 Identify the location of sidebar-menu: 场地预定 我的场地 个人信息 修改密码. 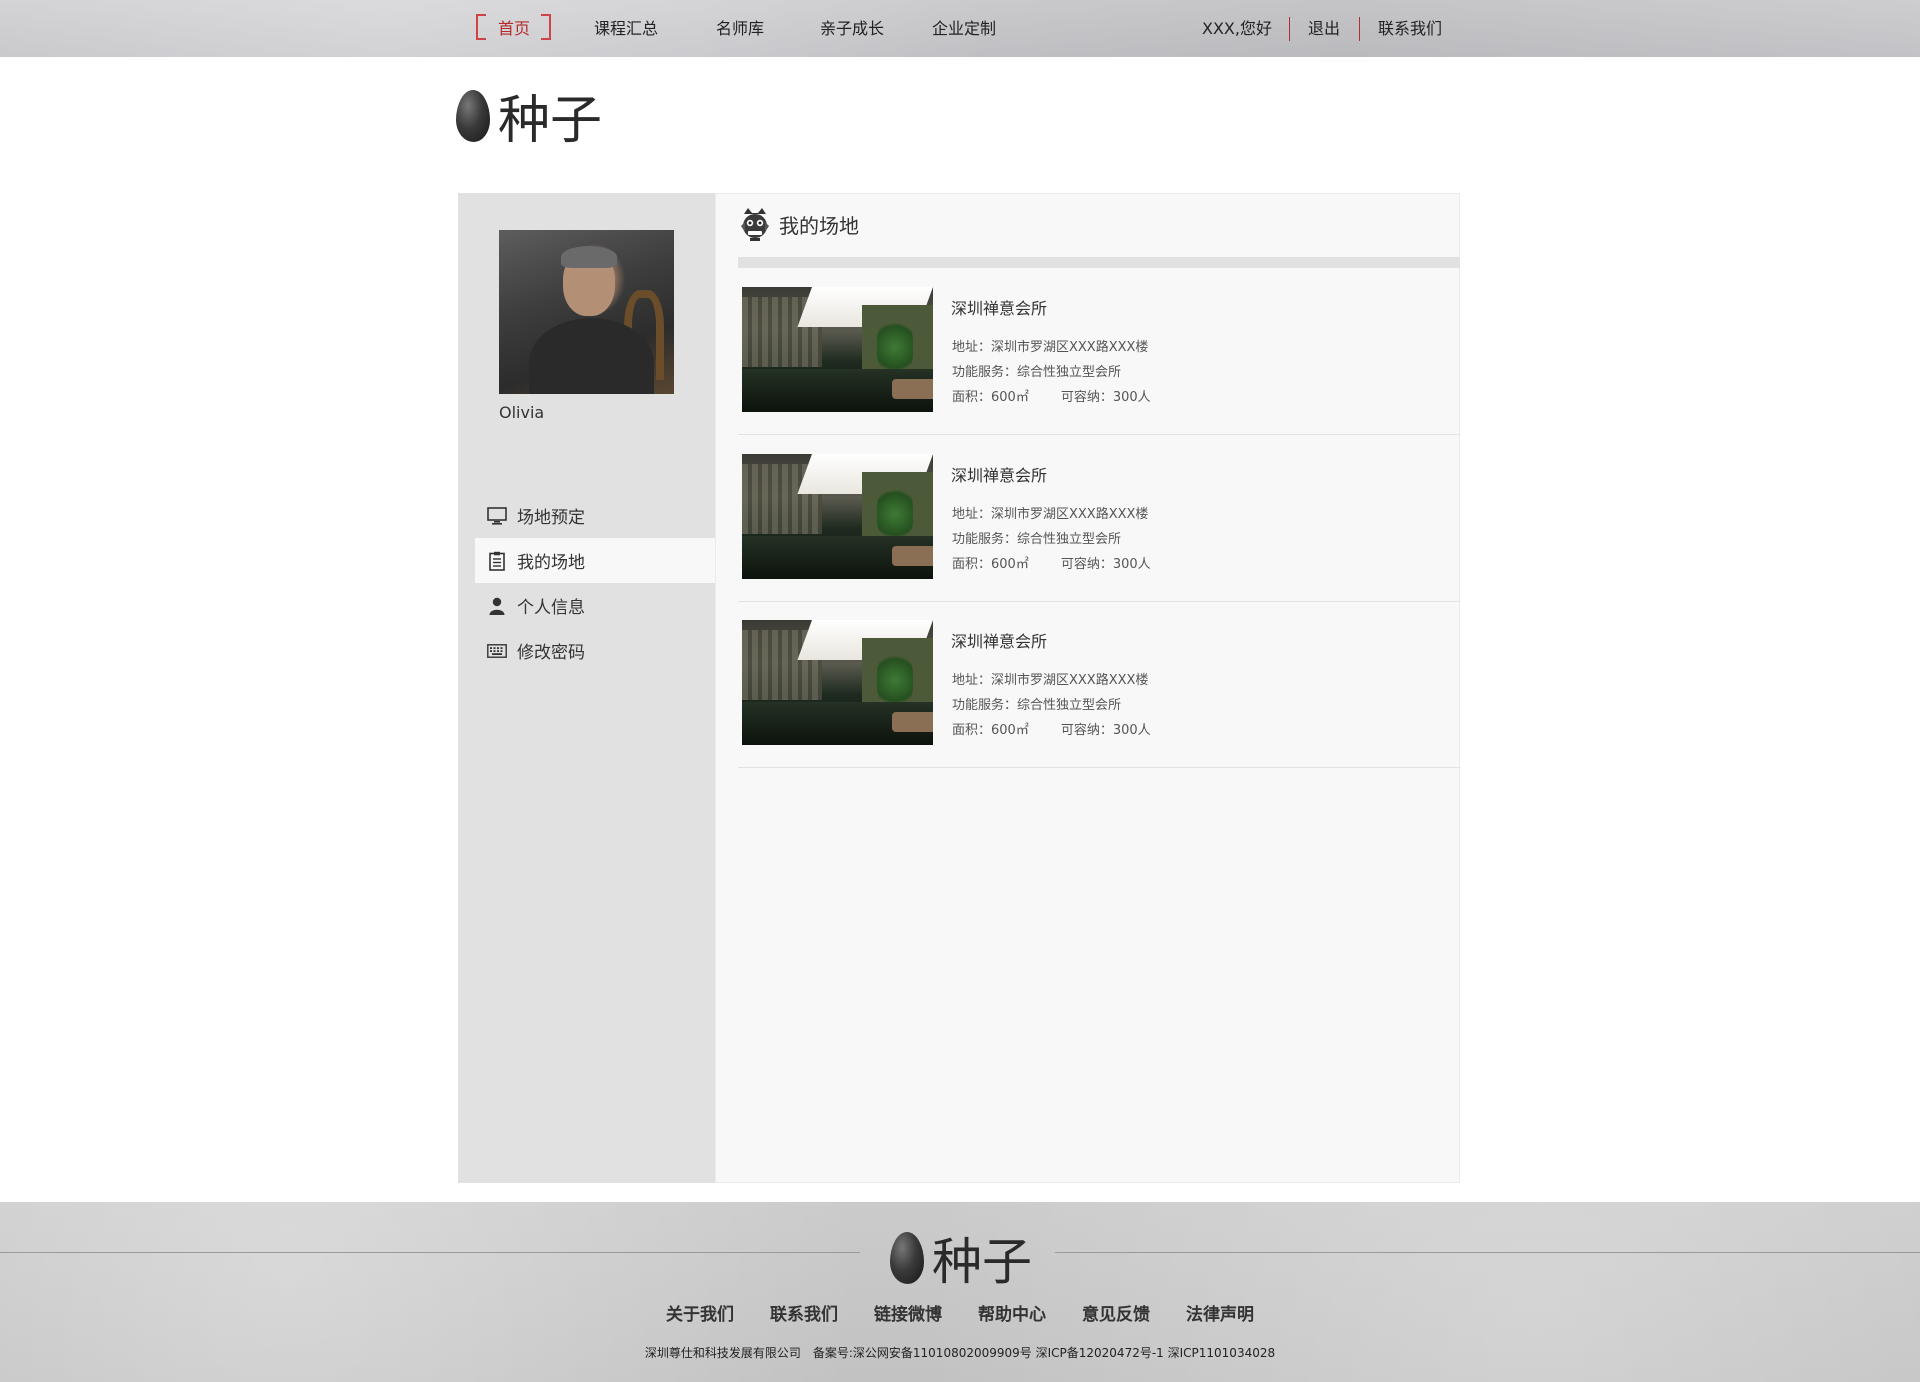
(595, 583).